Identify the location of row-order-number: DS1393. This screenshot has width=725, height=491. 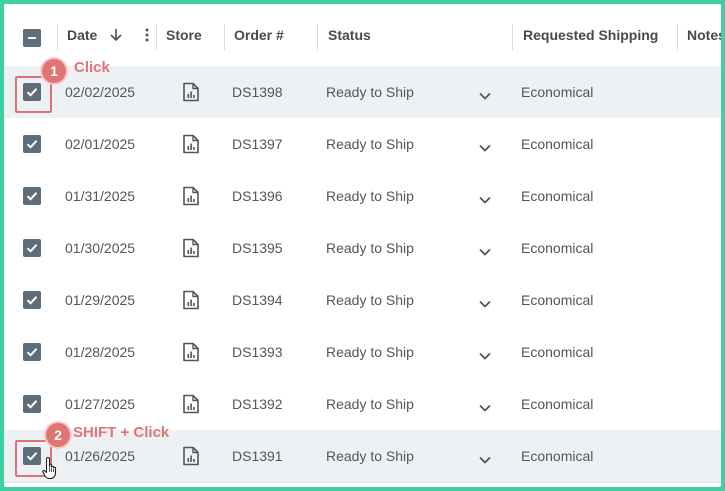
(257, 352).